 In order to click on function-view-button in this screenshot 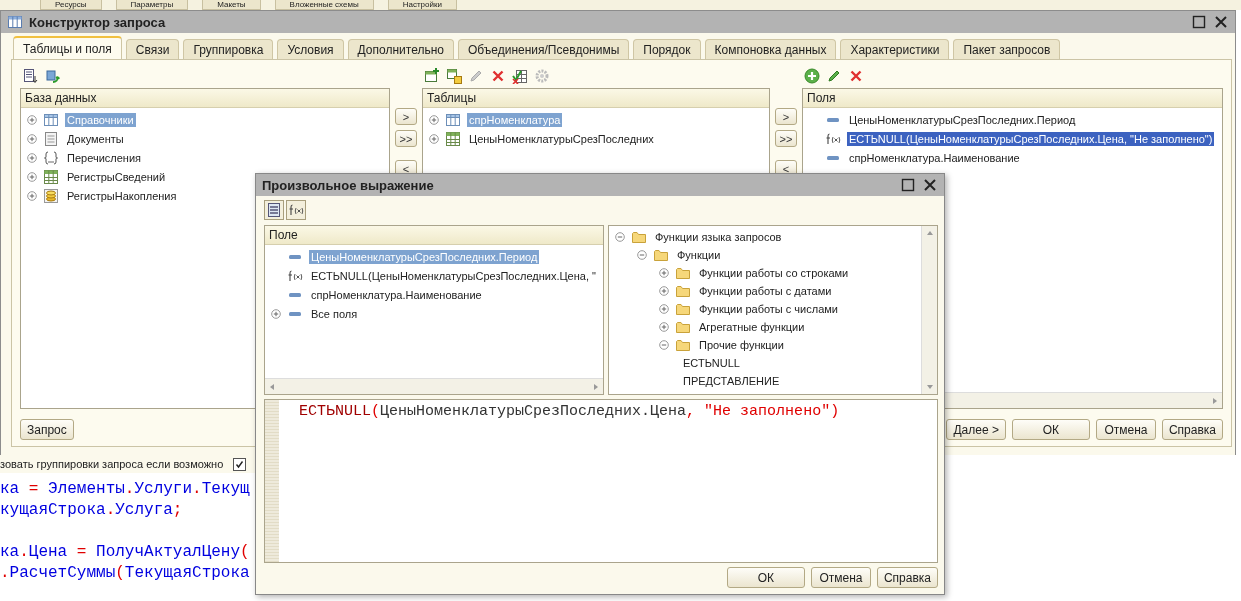, I will do `click(296, 210)`.